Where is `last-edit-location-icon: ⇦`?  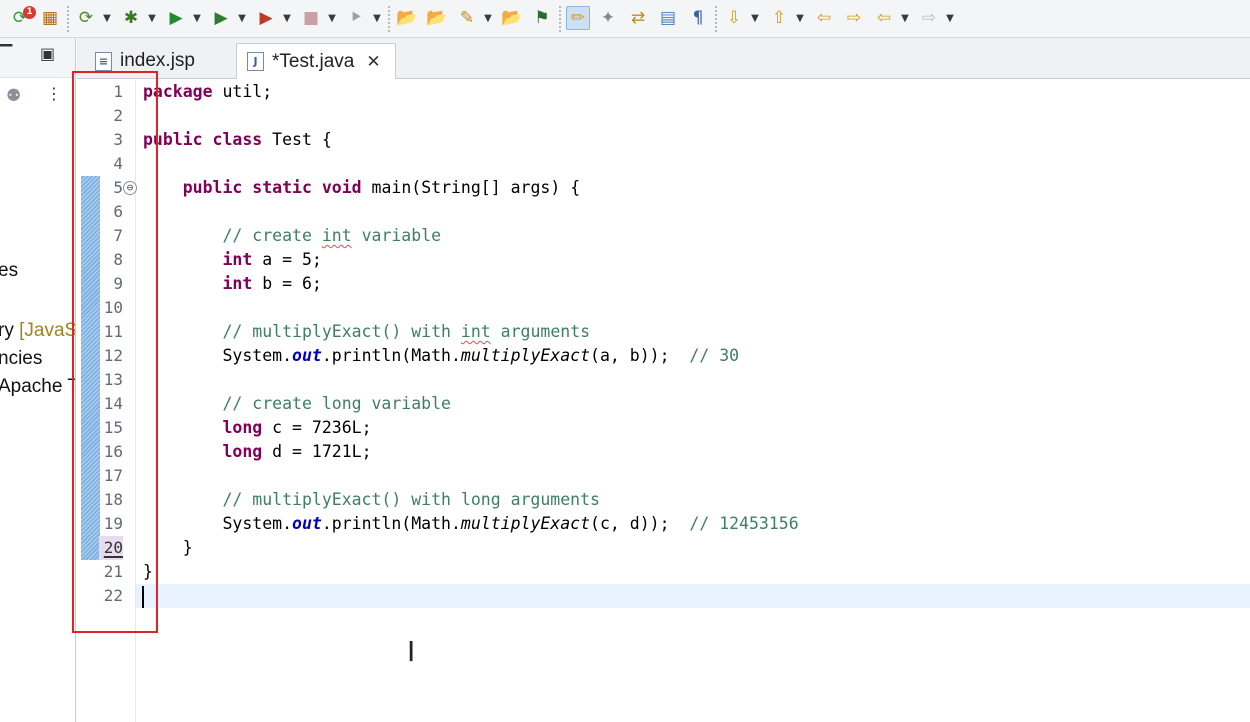 last-edit-location-icon: ⇦ is located at coordinates (824, 18).